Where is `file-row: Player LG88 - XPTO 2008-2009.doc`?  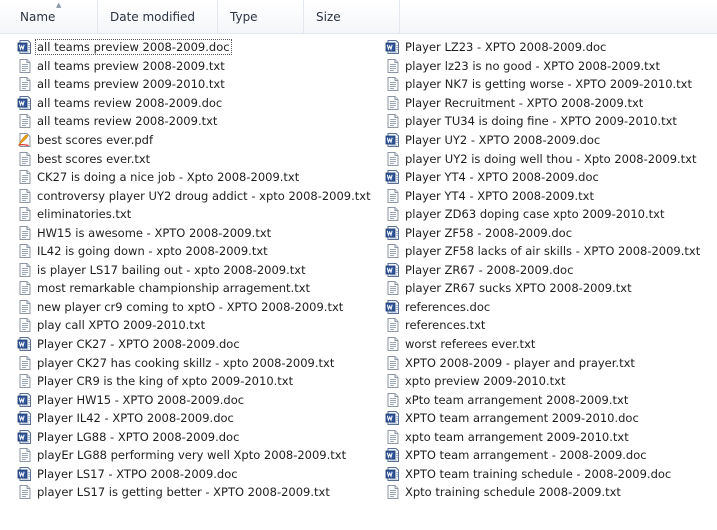
file-row: Player LG88 - XPTO 2008-2009.doc is located at coordinates (202, 436).